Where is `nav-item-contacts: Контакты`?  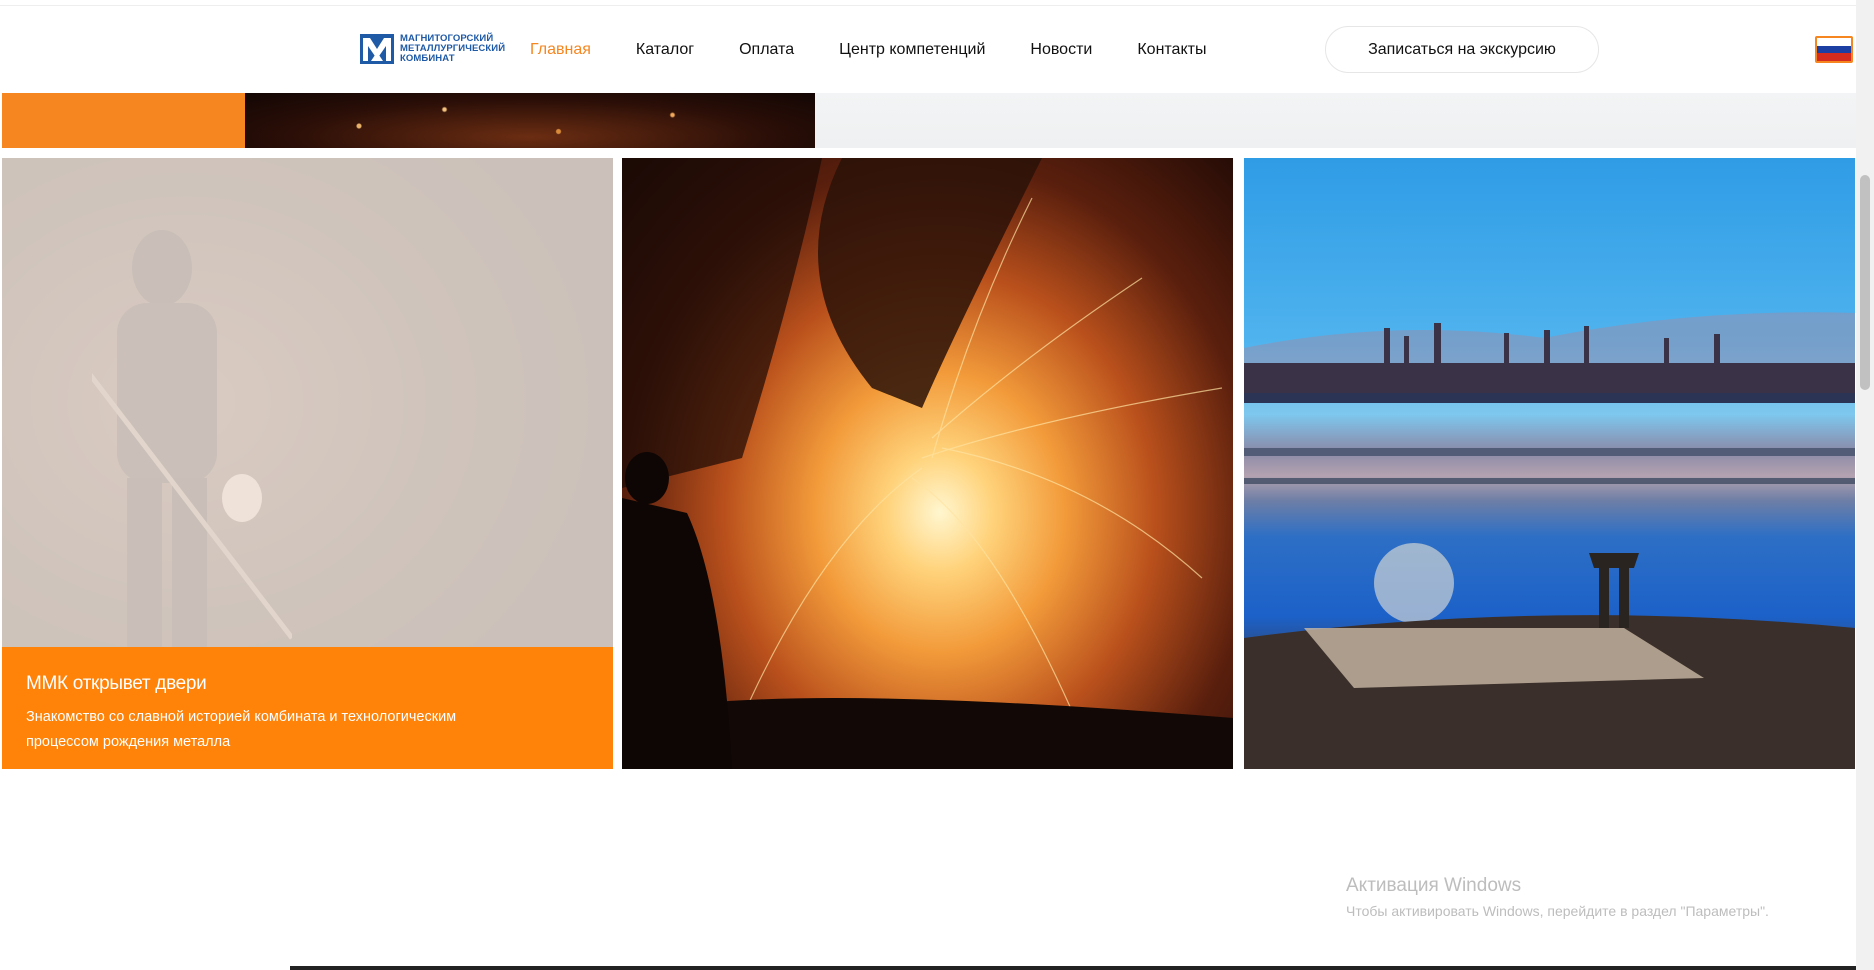 nav-item-contacts: Контакты is located at coordinates (1171, 50).